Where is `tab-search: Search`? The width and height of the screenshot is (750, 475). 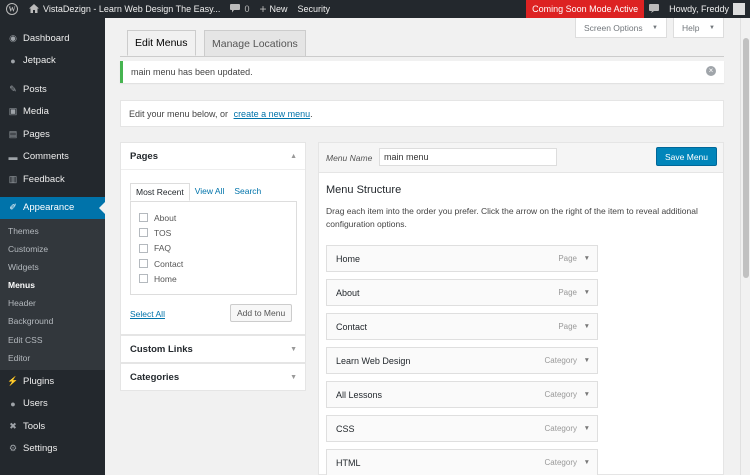
tab-search: Search is located at coordinates (247, 192).